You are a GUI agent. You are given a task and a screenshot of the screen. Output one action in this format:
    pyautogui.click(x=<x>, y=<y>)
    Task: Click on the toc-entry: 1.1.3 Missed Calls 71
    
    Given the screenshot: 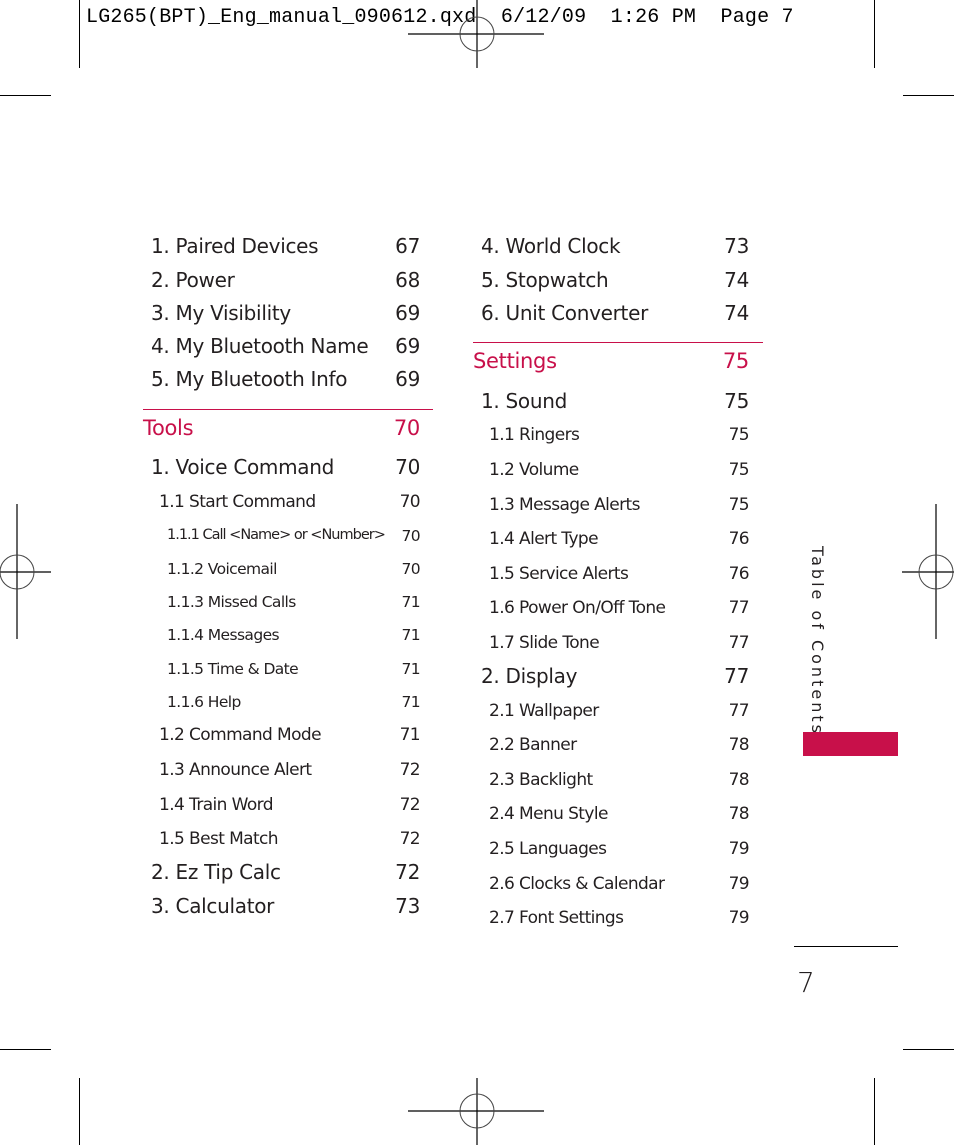 What is the action you would take?
    pyautogui.click(x=282, y=607)
    